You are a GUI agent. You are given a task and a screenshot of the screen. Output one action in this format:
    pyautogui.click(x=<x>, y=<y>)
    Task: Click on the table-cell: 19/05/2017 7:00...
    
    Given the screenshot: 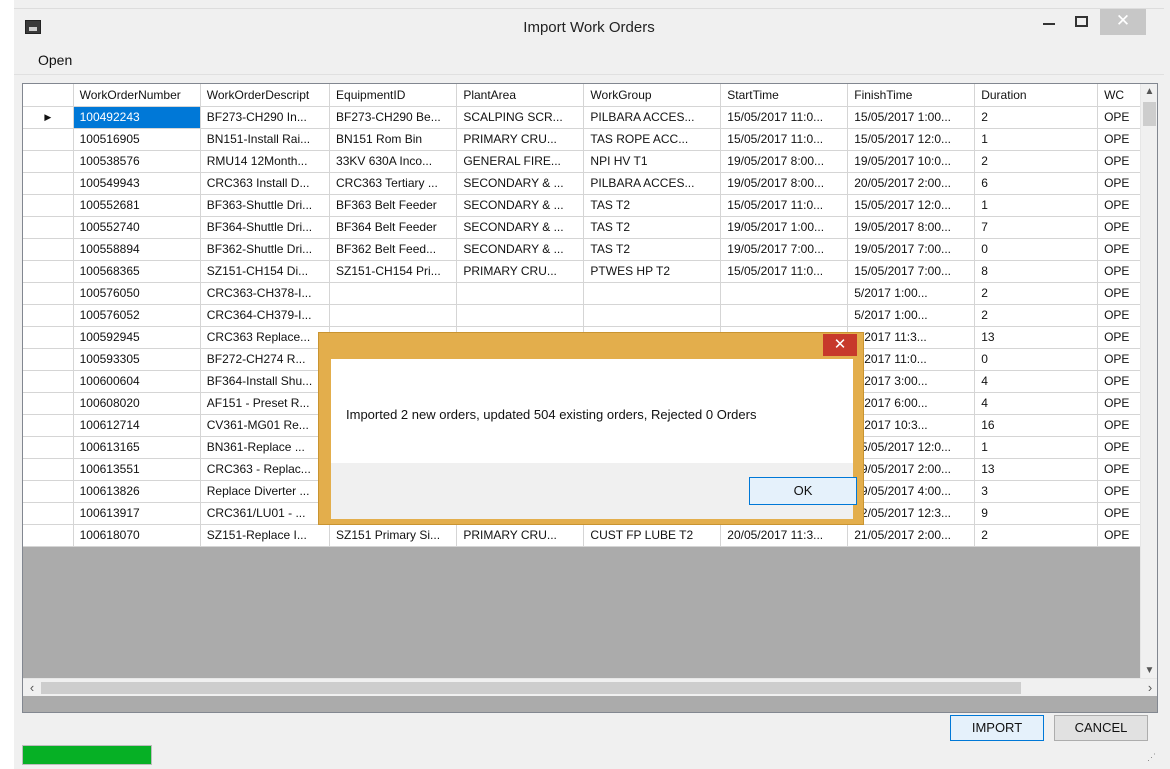 What is the action you would take?
    pyautogui.click(x=911, y=249)
    